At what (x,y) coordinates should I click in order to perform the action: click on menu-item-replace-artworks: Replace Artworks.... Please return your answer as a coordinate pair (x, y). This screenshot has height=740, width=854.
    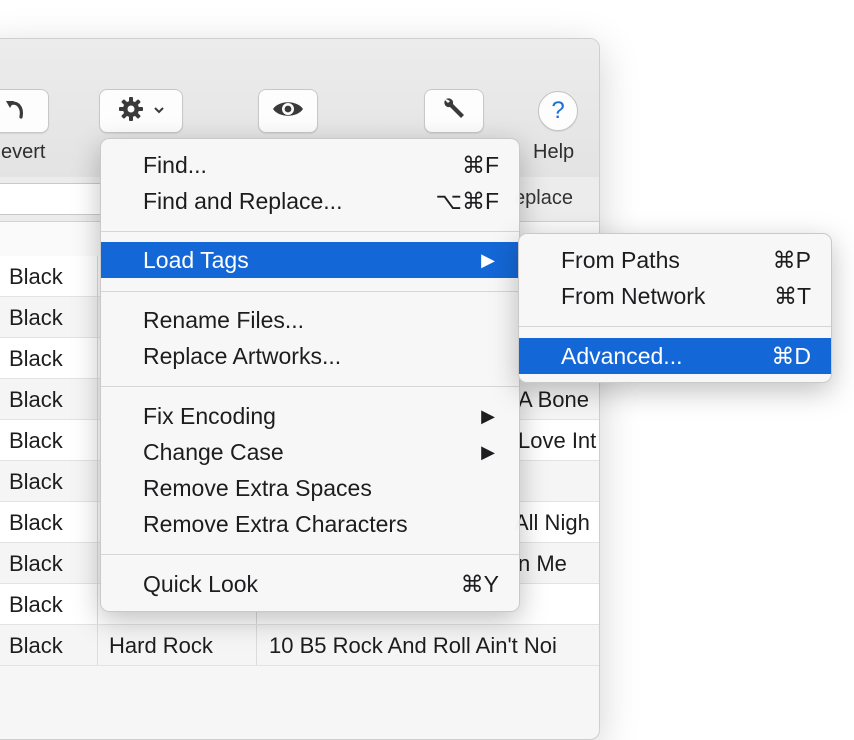
    Looking at the image, I should click on (310, 356).